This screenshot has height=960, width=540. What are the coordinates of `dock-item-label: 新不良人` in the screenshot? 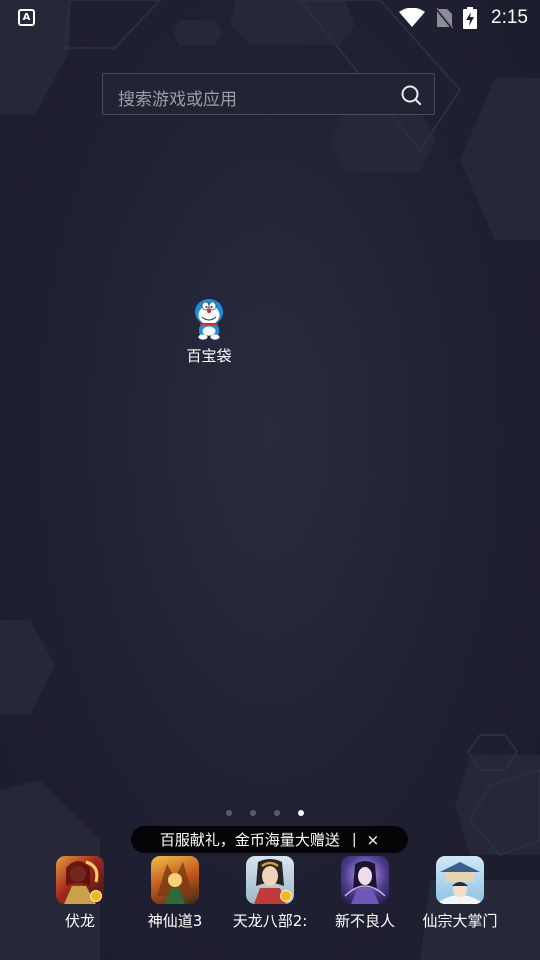 It's located at (364, 921).